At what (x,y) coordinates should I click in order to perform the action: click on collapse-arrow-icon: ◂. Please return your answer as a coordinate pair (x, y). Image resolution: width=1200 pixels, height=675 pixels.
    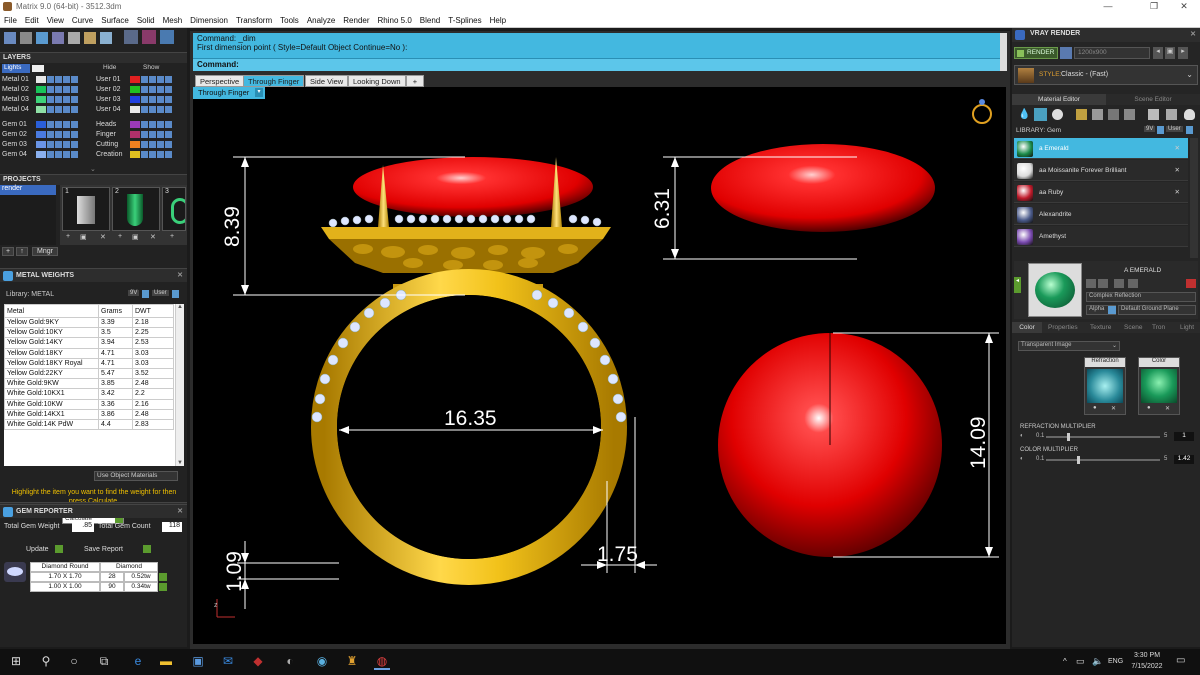
    Looking at the image, I should click on (1017, 285).